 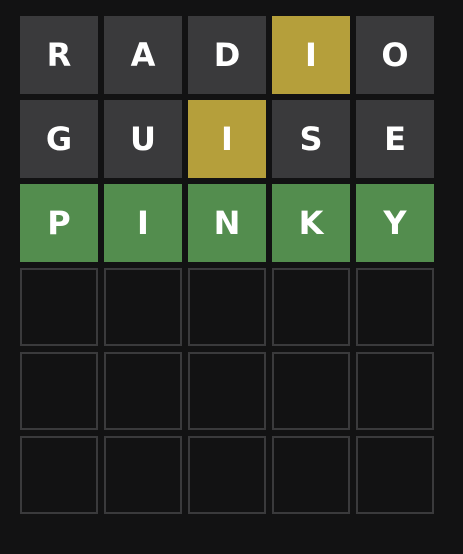 What do you see at coordinates (59, 55) in the screenshot?
I see `board-tile: R` at bounding box center [59, 55].